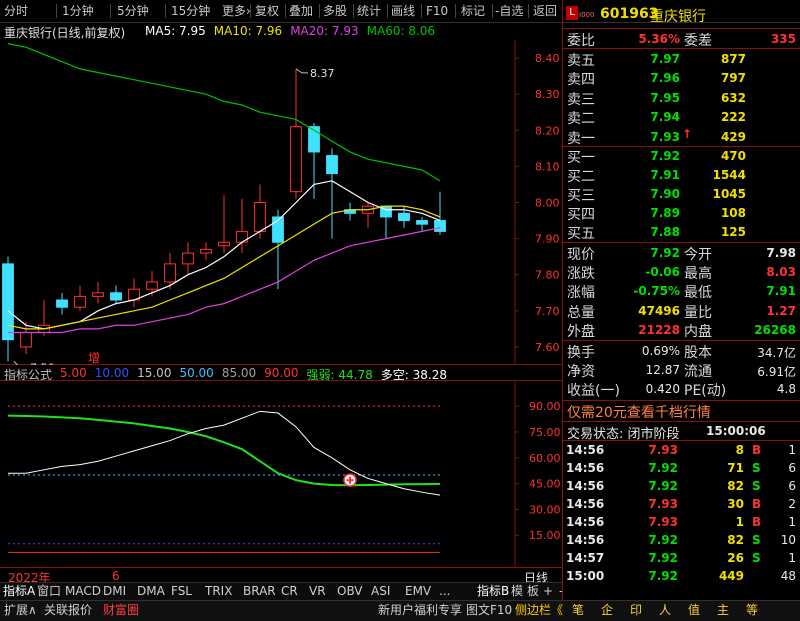 This screenshot has height=621, width=800. Describe the element at coordinates (665, 610) in the screenshot. I see `status-icon: 人` at that location.